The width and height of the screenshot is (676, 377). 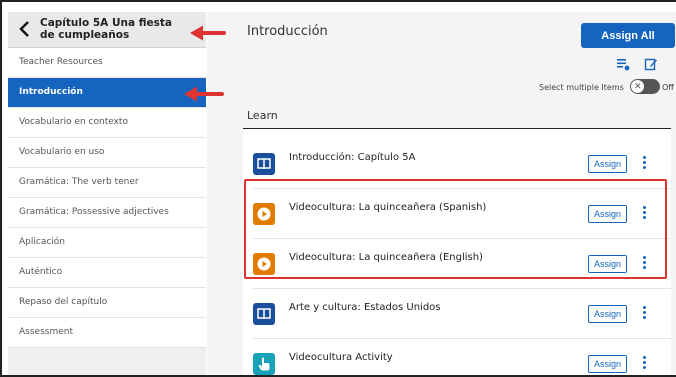 What do you see at coordinates (107, 183) in the screenshot?
I see `sidebar-item-gramatica-tener: Gramática: The verb tener` at bounding box center [107, 183].